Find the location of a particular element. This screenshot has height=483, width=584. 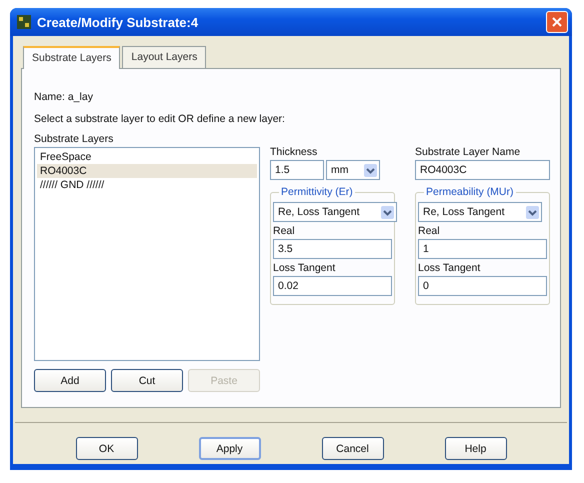

name-label: Name: a_lay is located at coordinates (64, 97).